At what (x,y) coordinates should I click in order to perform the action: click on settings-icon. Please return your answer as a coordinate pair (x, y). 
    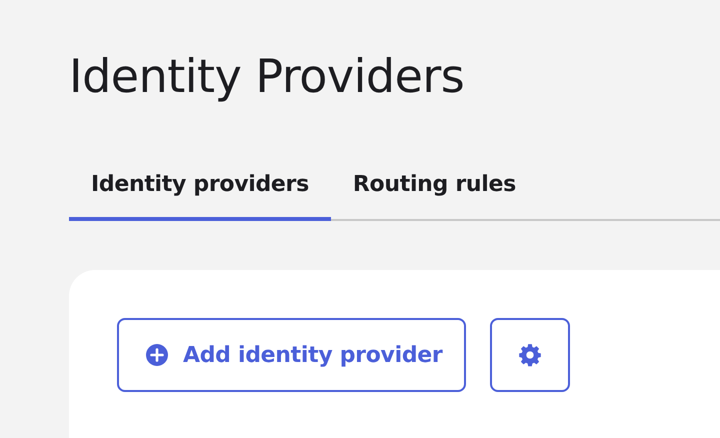
    Looking at the image, I should click on (530, 355).